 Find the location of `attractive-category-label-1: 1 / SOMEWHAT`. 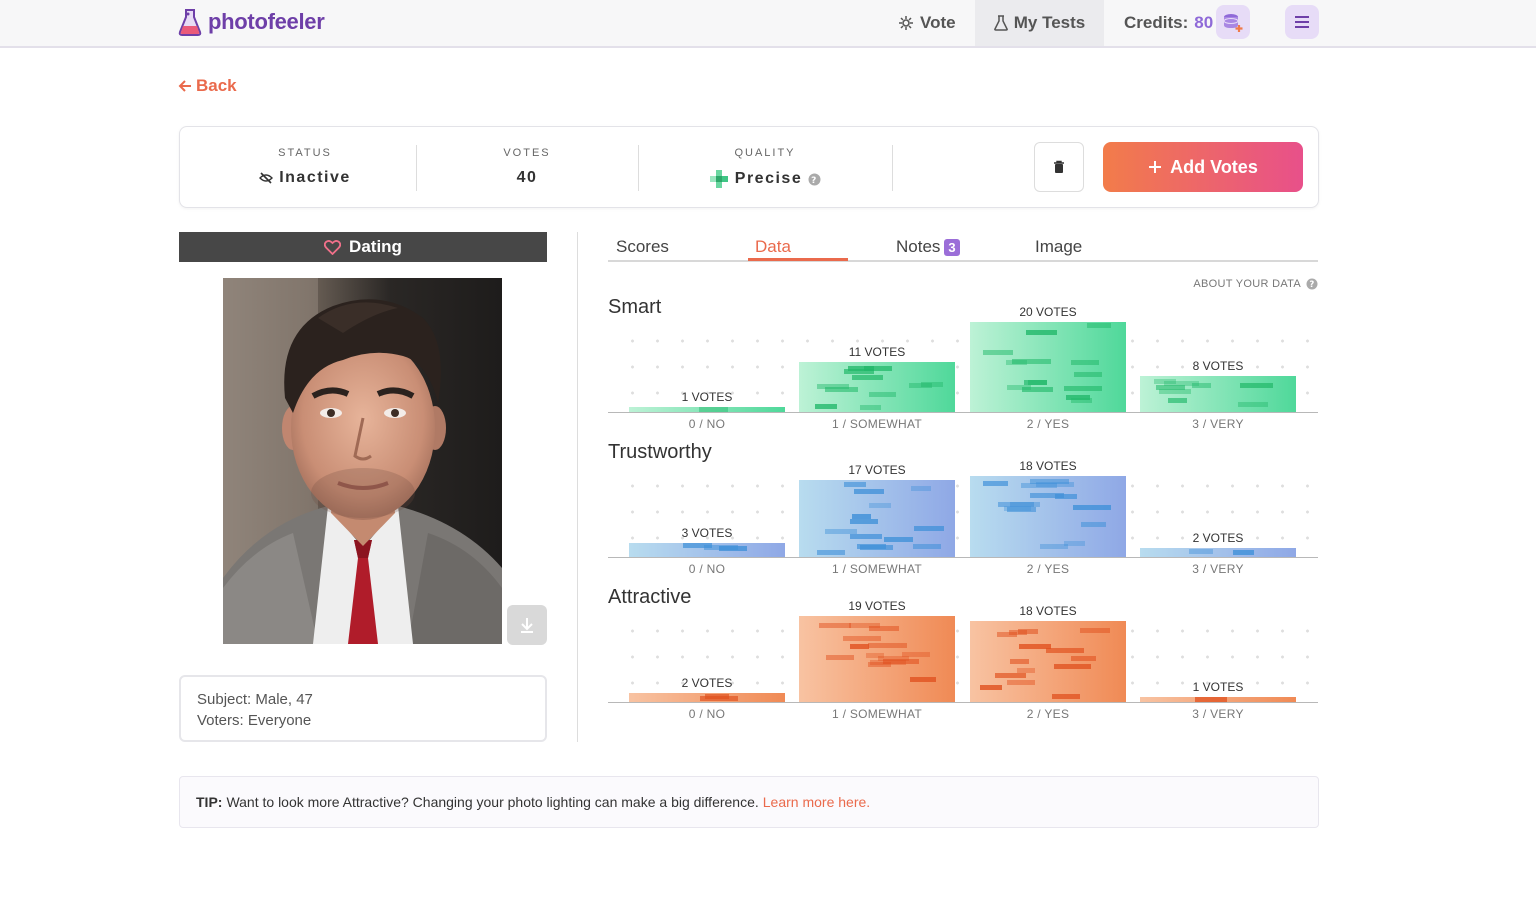

attractive-category-label-1: 1 / SOMEWHAT is located at coordinates (877, 714).